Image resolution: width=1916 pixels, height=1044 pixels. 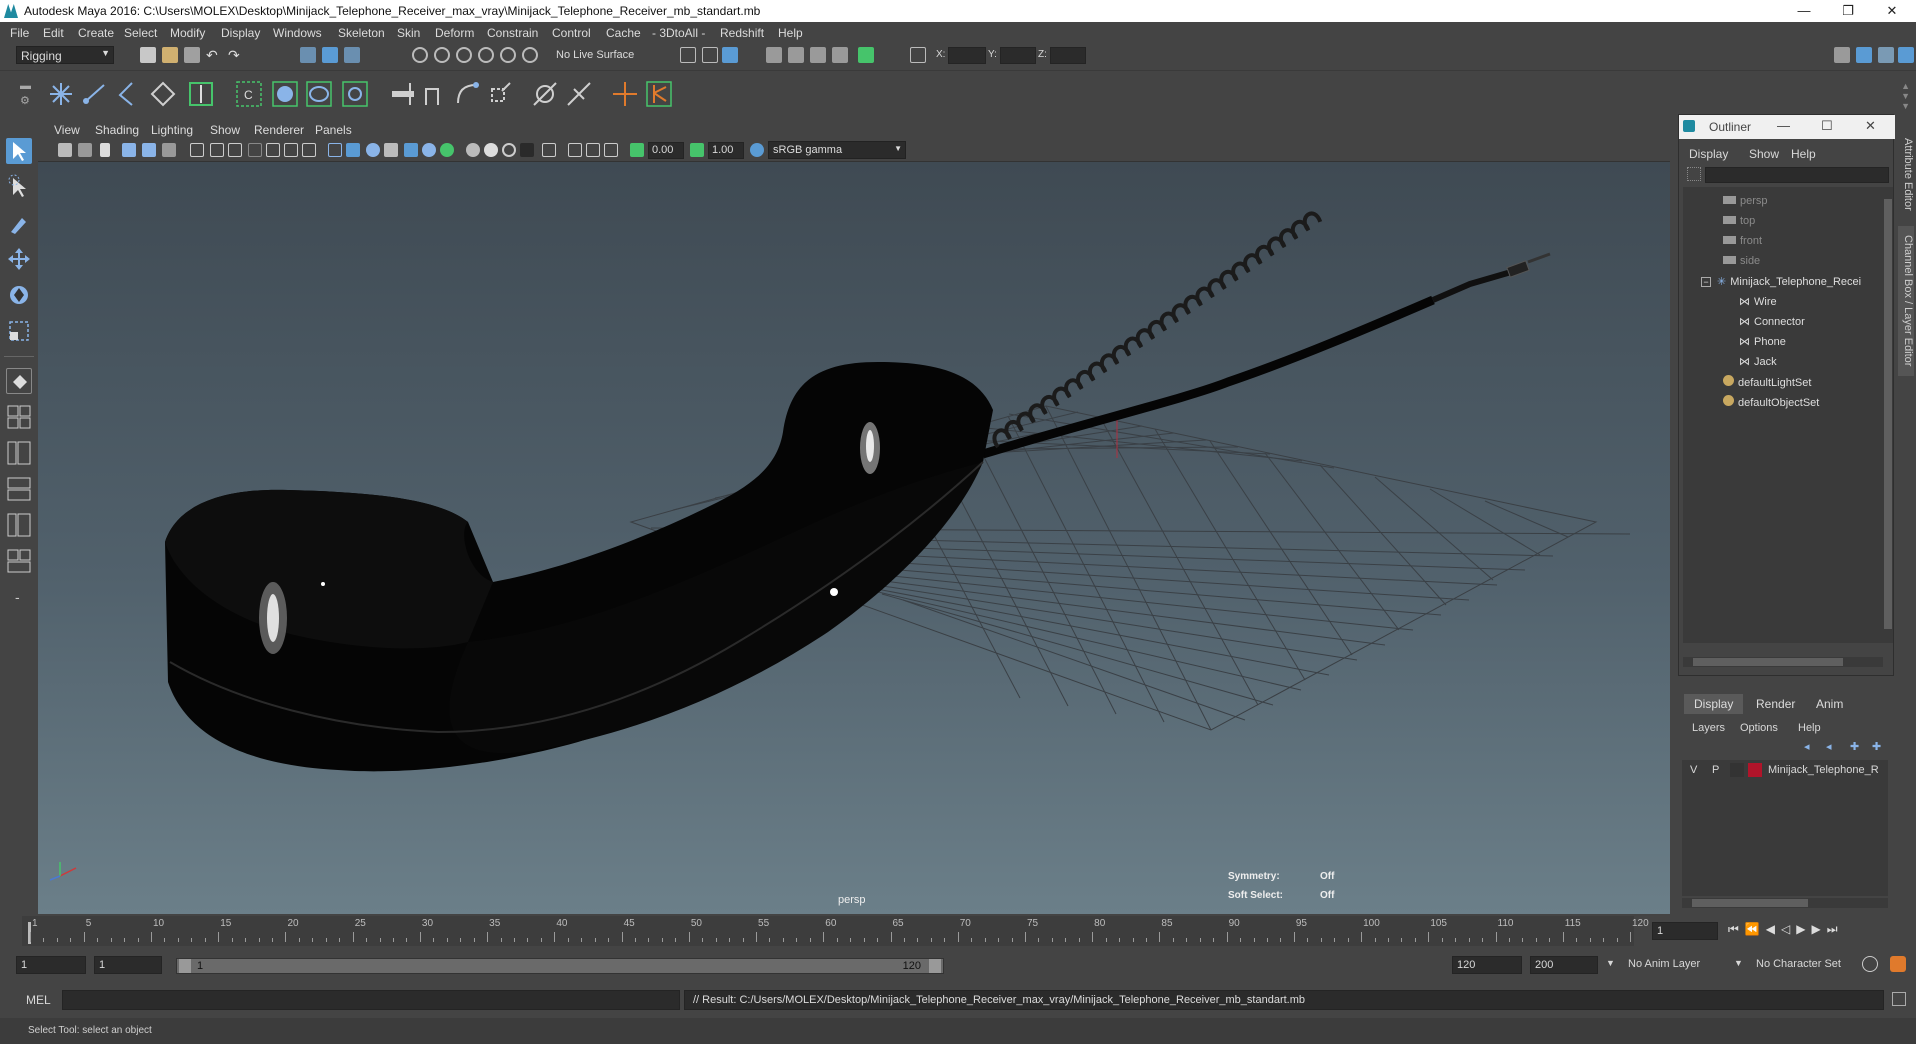 What do you see at coordinates (19, 331) in the screenshot?
I see `scale-tool-icon` at bounding box center [19, 331].